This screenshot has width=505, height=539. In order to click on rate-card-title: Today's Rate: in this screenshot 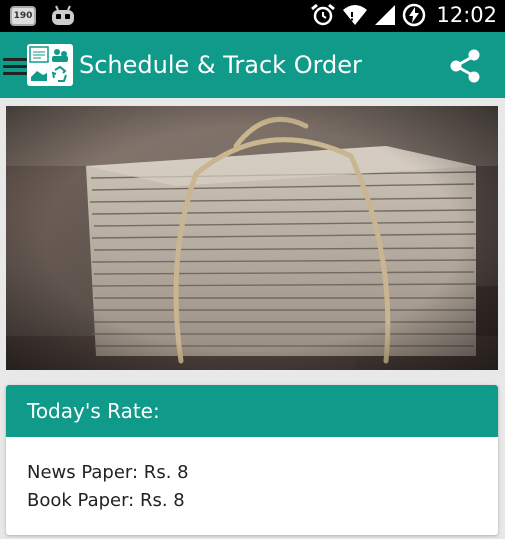, I will do `click(93, 411)`.